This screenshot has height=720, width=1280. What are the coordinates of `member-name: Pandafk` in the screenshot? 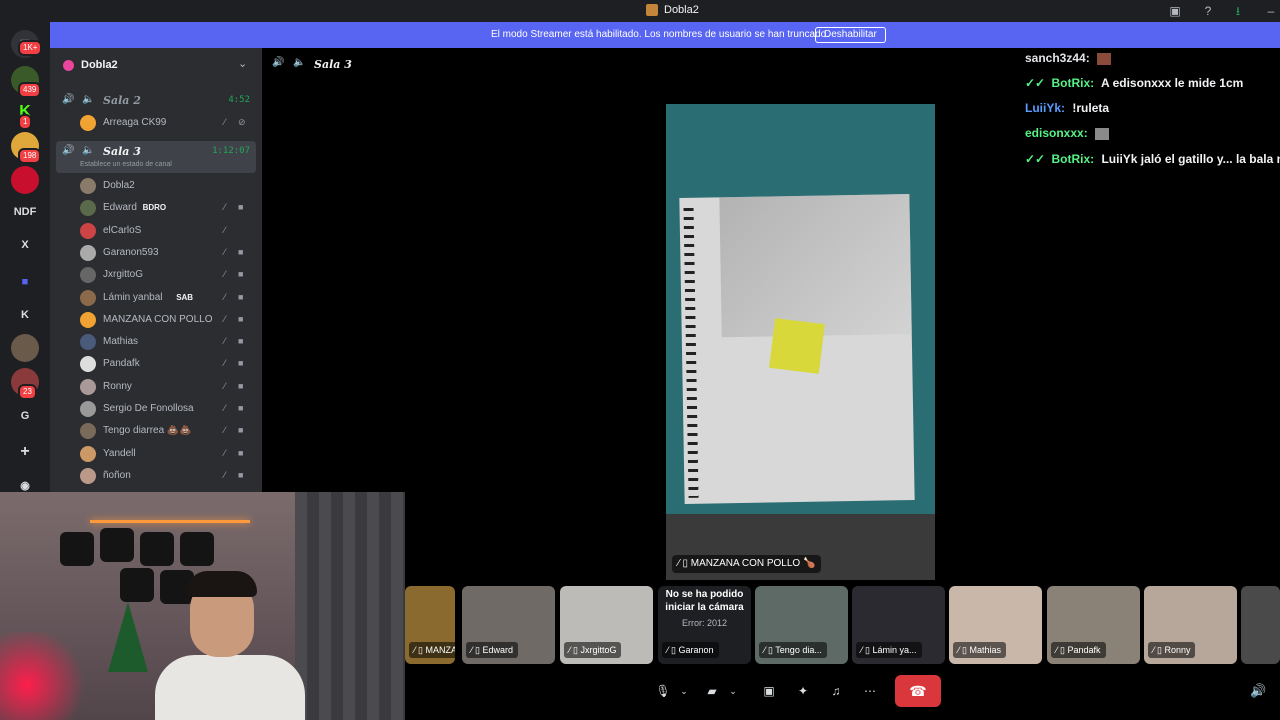 It's located at (121, 364).